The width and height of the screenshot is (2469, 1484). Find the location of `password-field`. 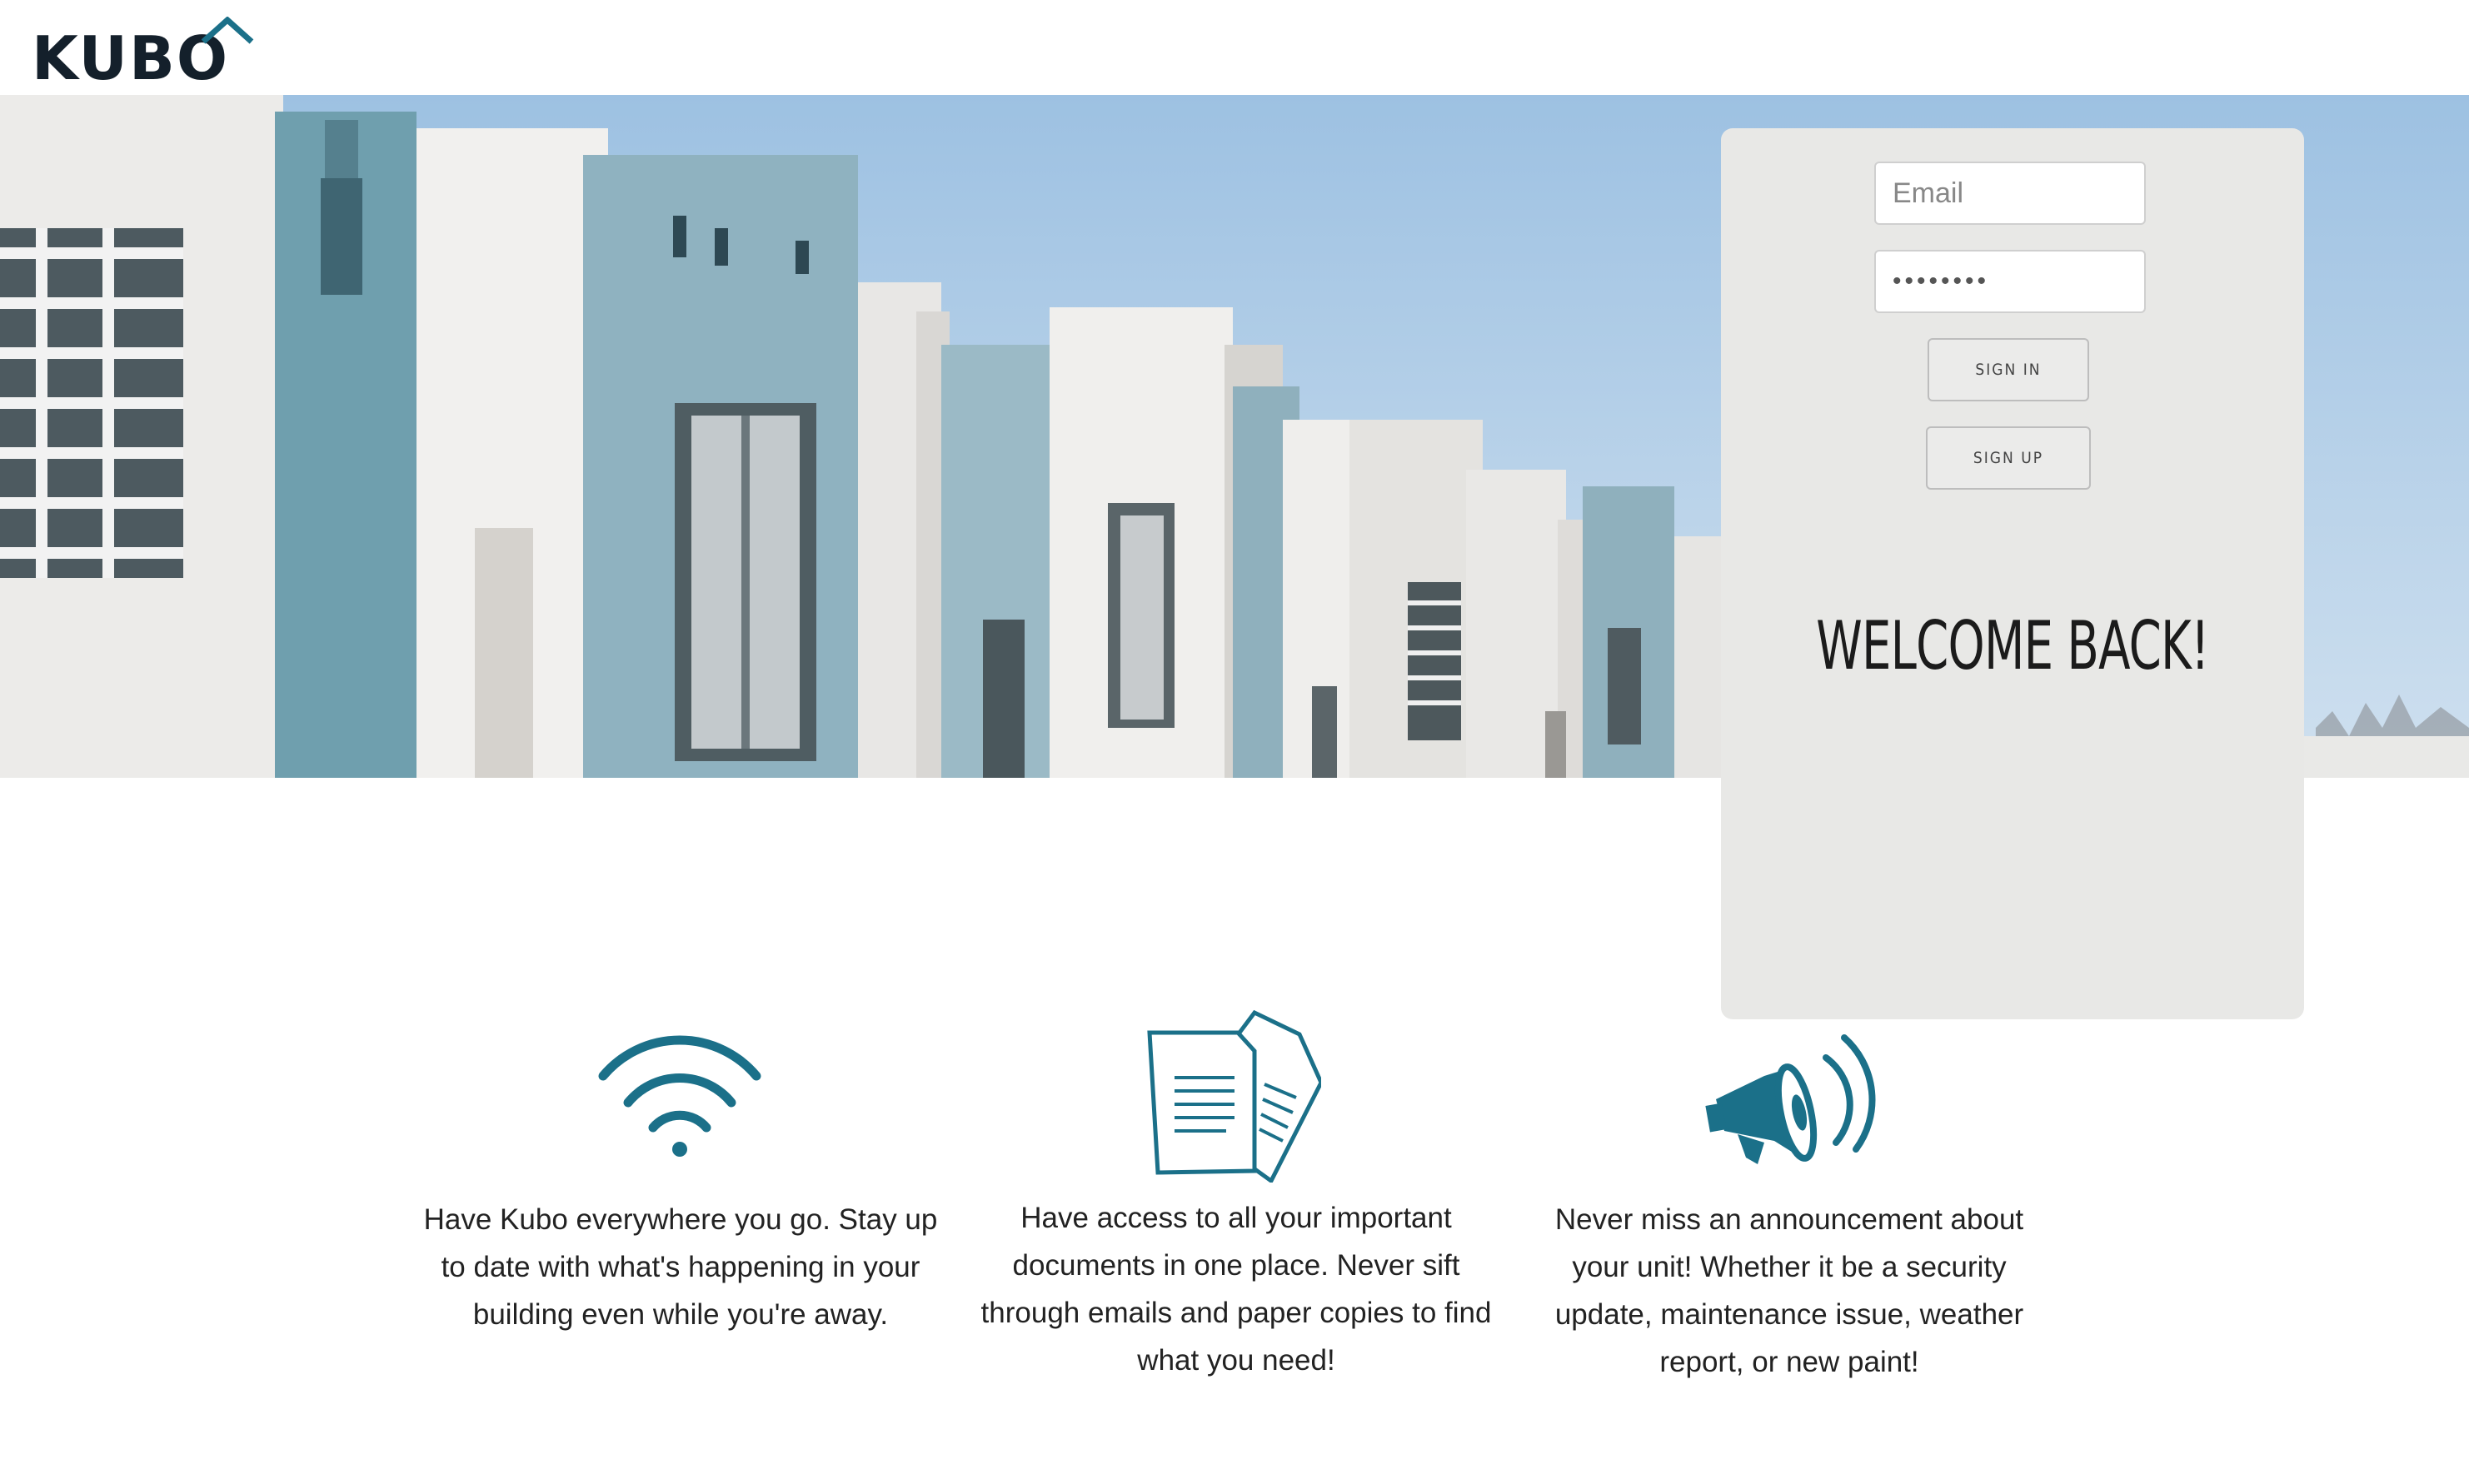

password-field is located at coordinates (2010, 281).